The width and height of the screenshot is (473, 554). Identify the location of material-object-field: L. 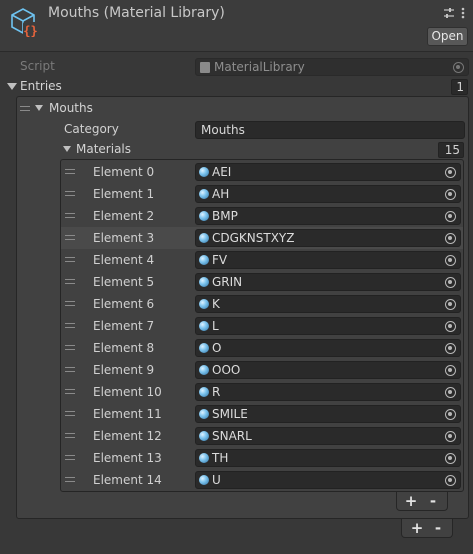
(328, 326).